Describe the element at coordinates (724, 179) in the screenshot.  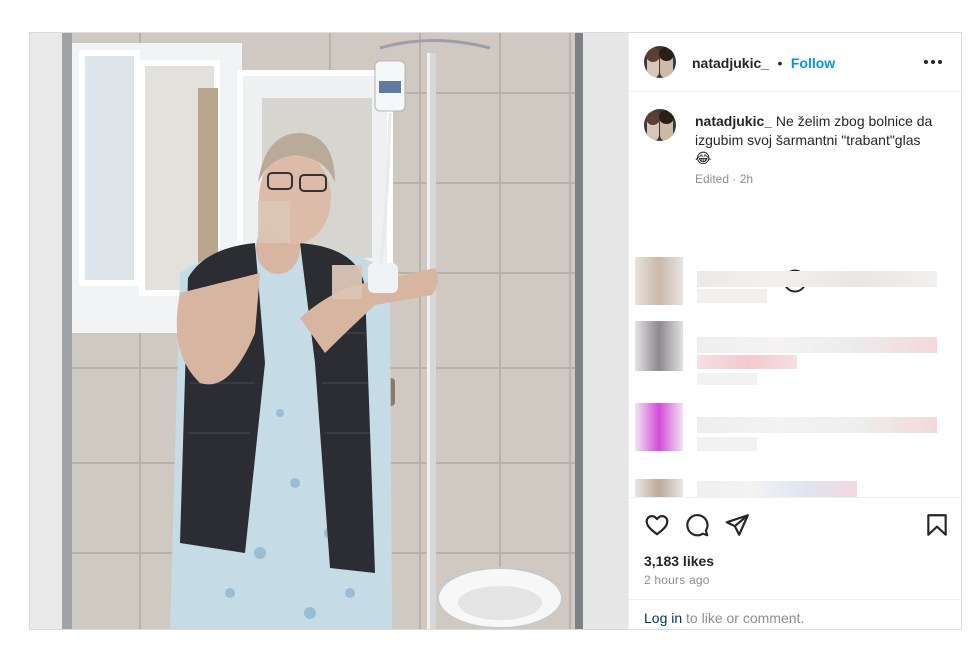
I see `caption-meta: Edited · 2h` at that location.